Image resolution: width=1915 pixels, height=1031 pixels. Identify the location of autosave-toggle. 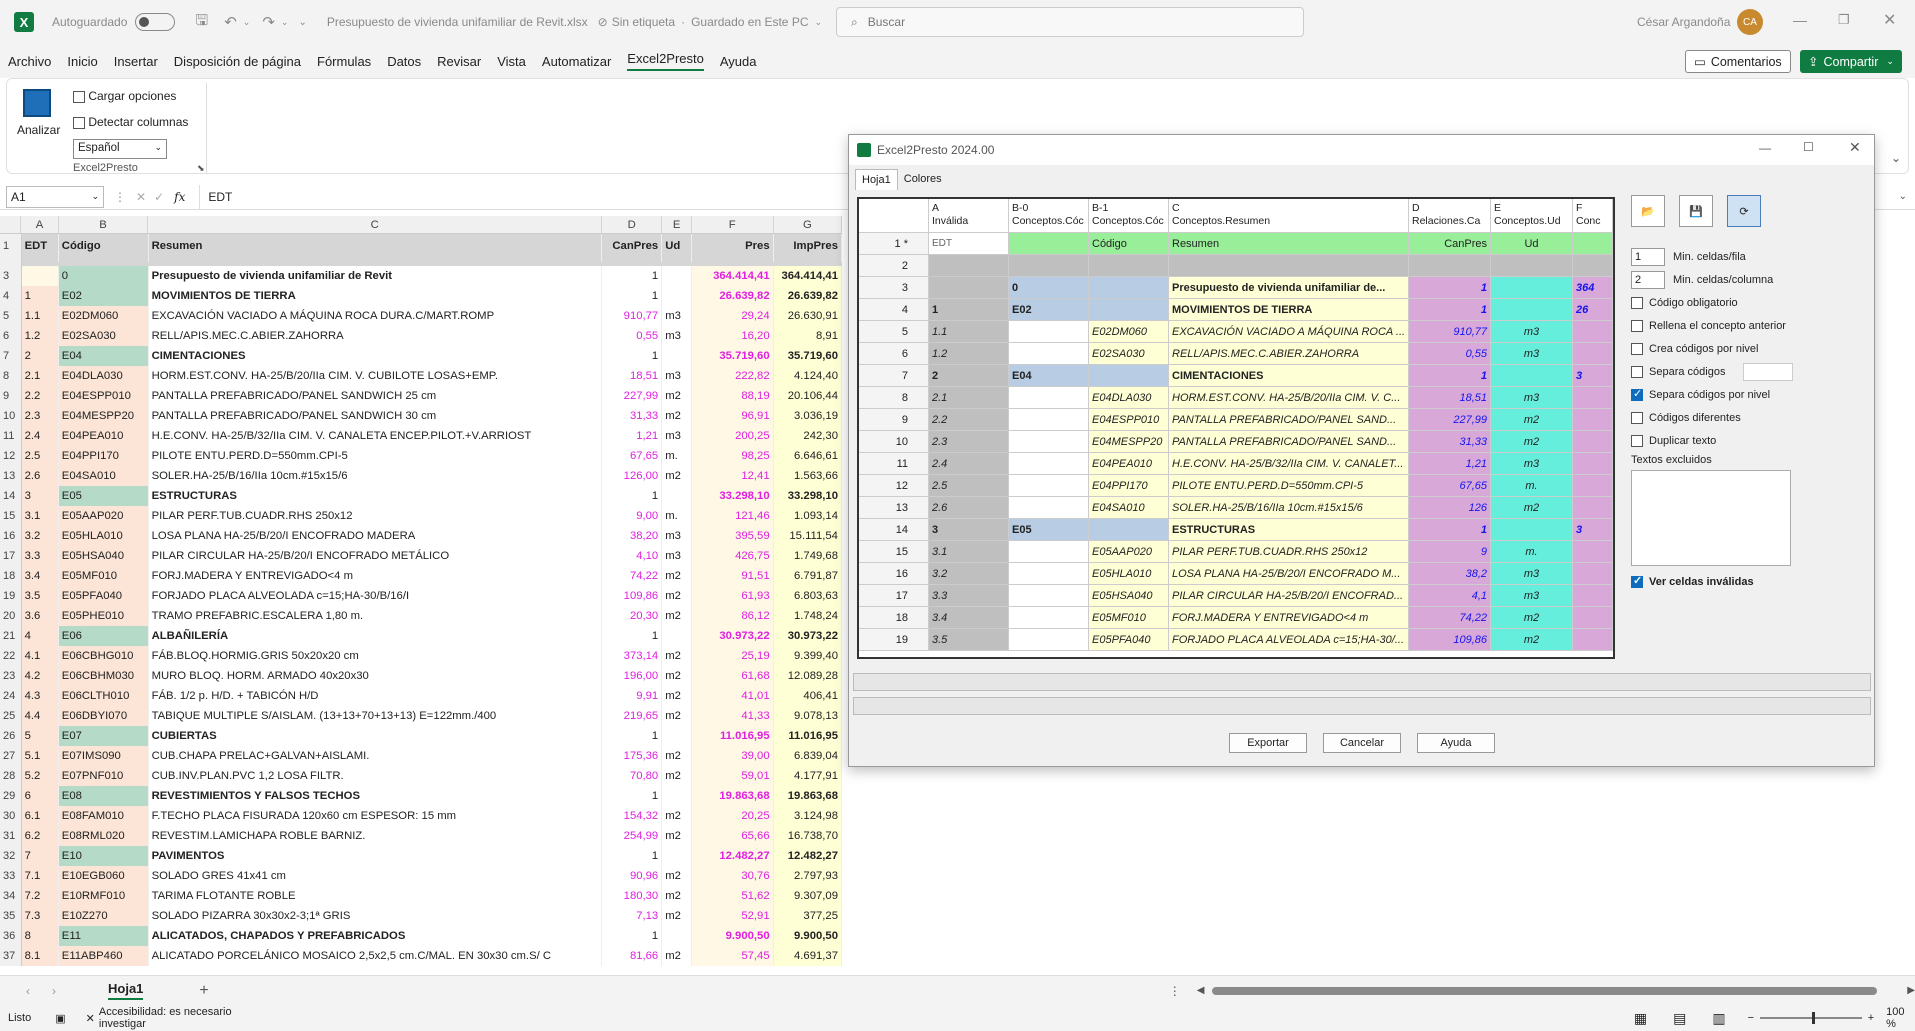
(155, 22).